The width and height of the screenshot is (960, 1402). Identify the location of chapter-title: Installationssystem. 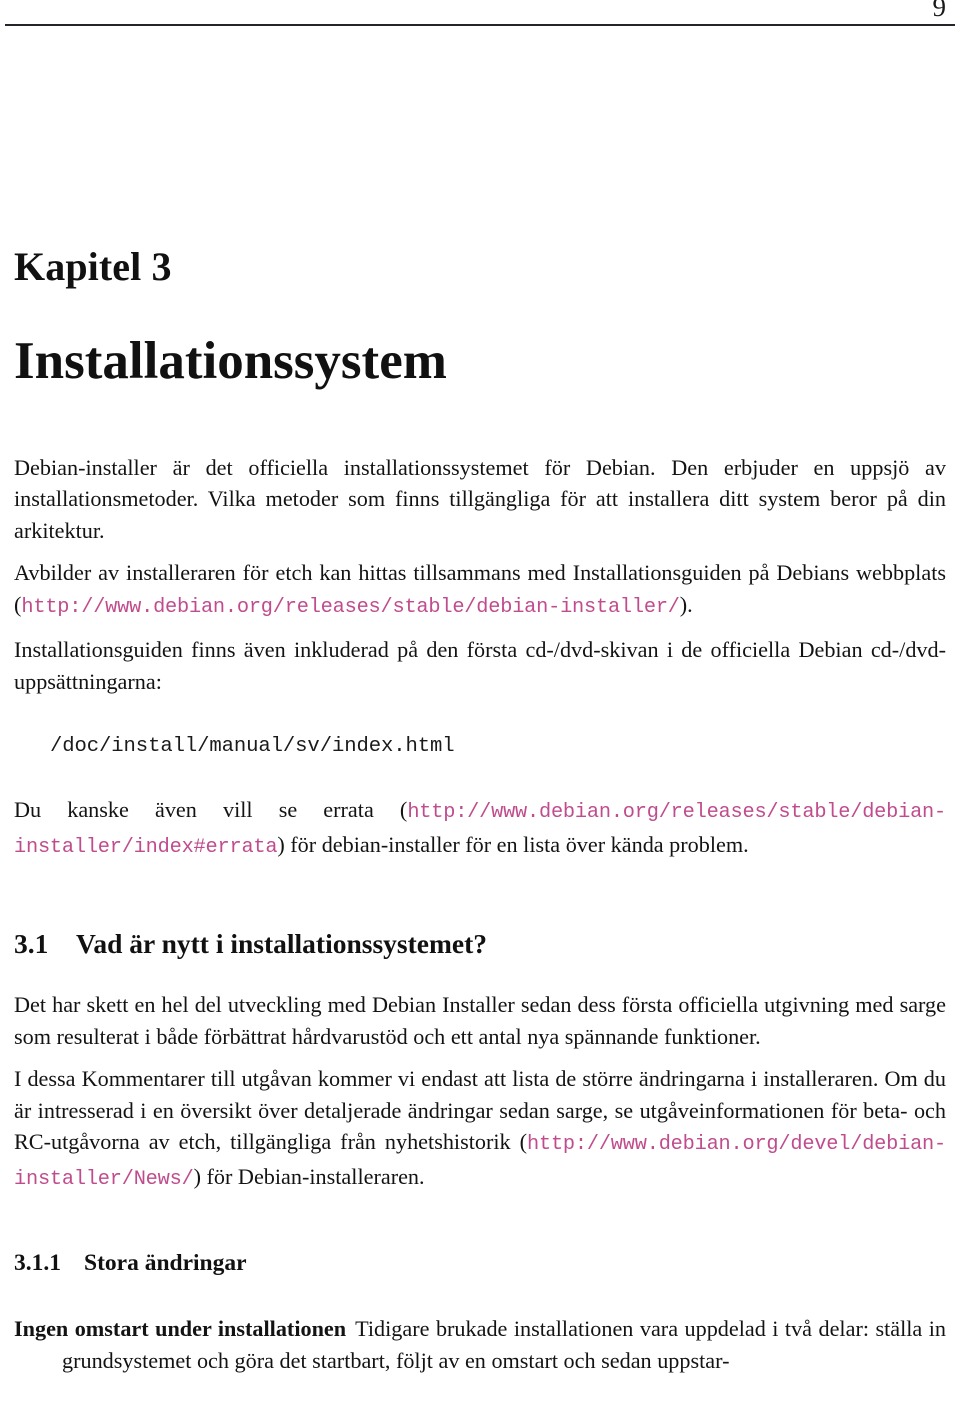
(230, 361).